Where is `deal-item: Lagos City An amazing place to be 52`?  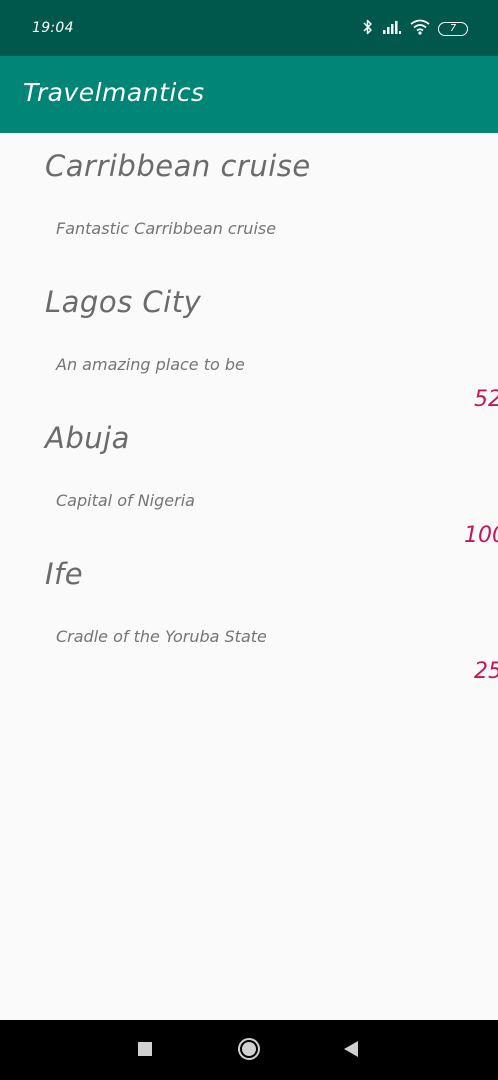
deal-item: Lagos City An amazing place to be 52 is located at coordinates (249, 340).